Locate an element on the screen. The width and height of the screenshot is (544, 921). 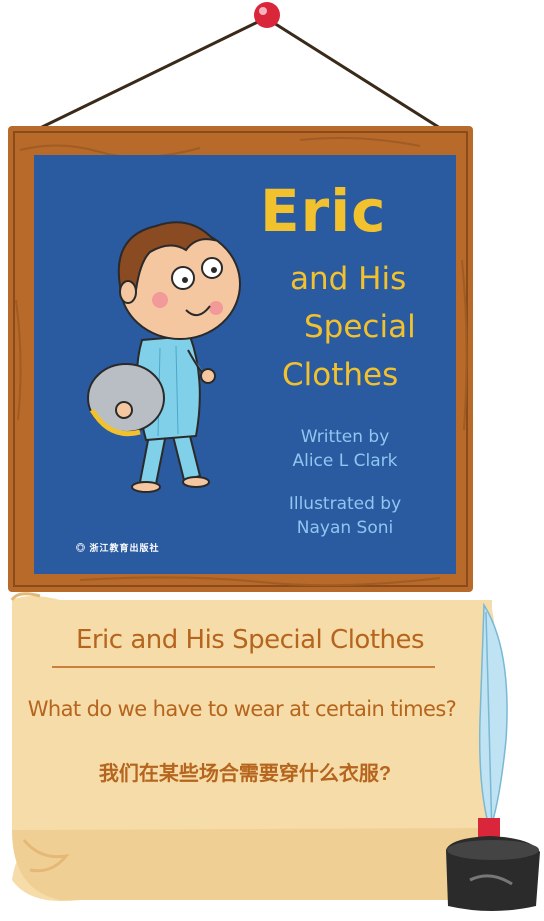
cover-title: Eric is located at coordinates (323, 211).